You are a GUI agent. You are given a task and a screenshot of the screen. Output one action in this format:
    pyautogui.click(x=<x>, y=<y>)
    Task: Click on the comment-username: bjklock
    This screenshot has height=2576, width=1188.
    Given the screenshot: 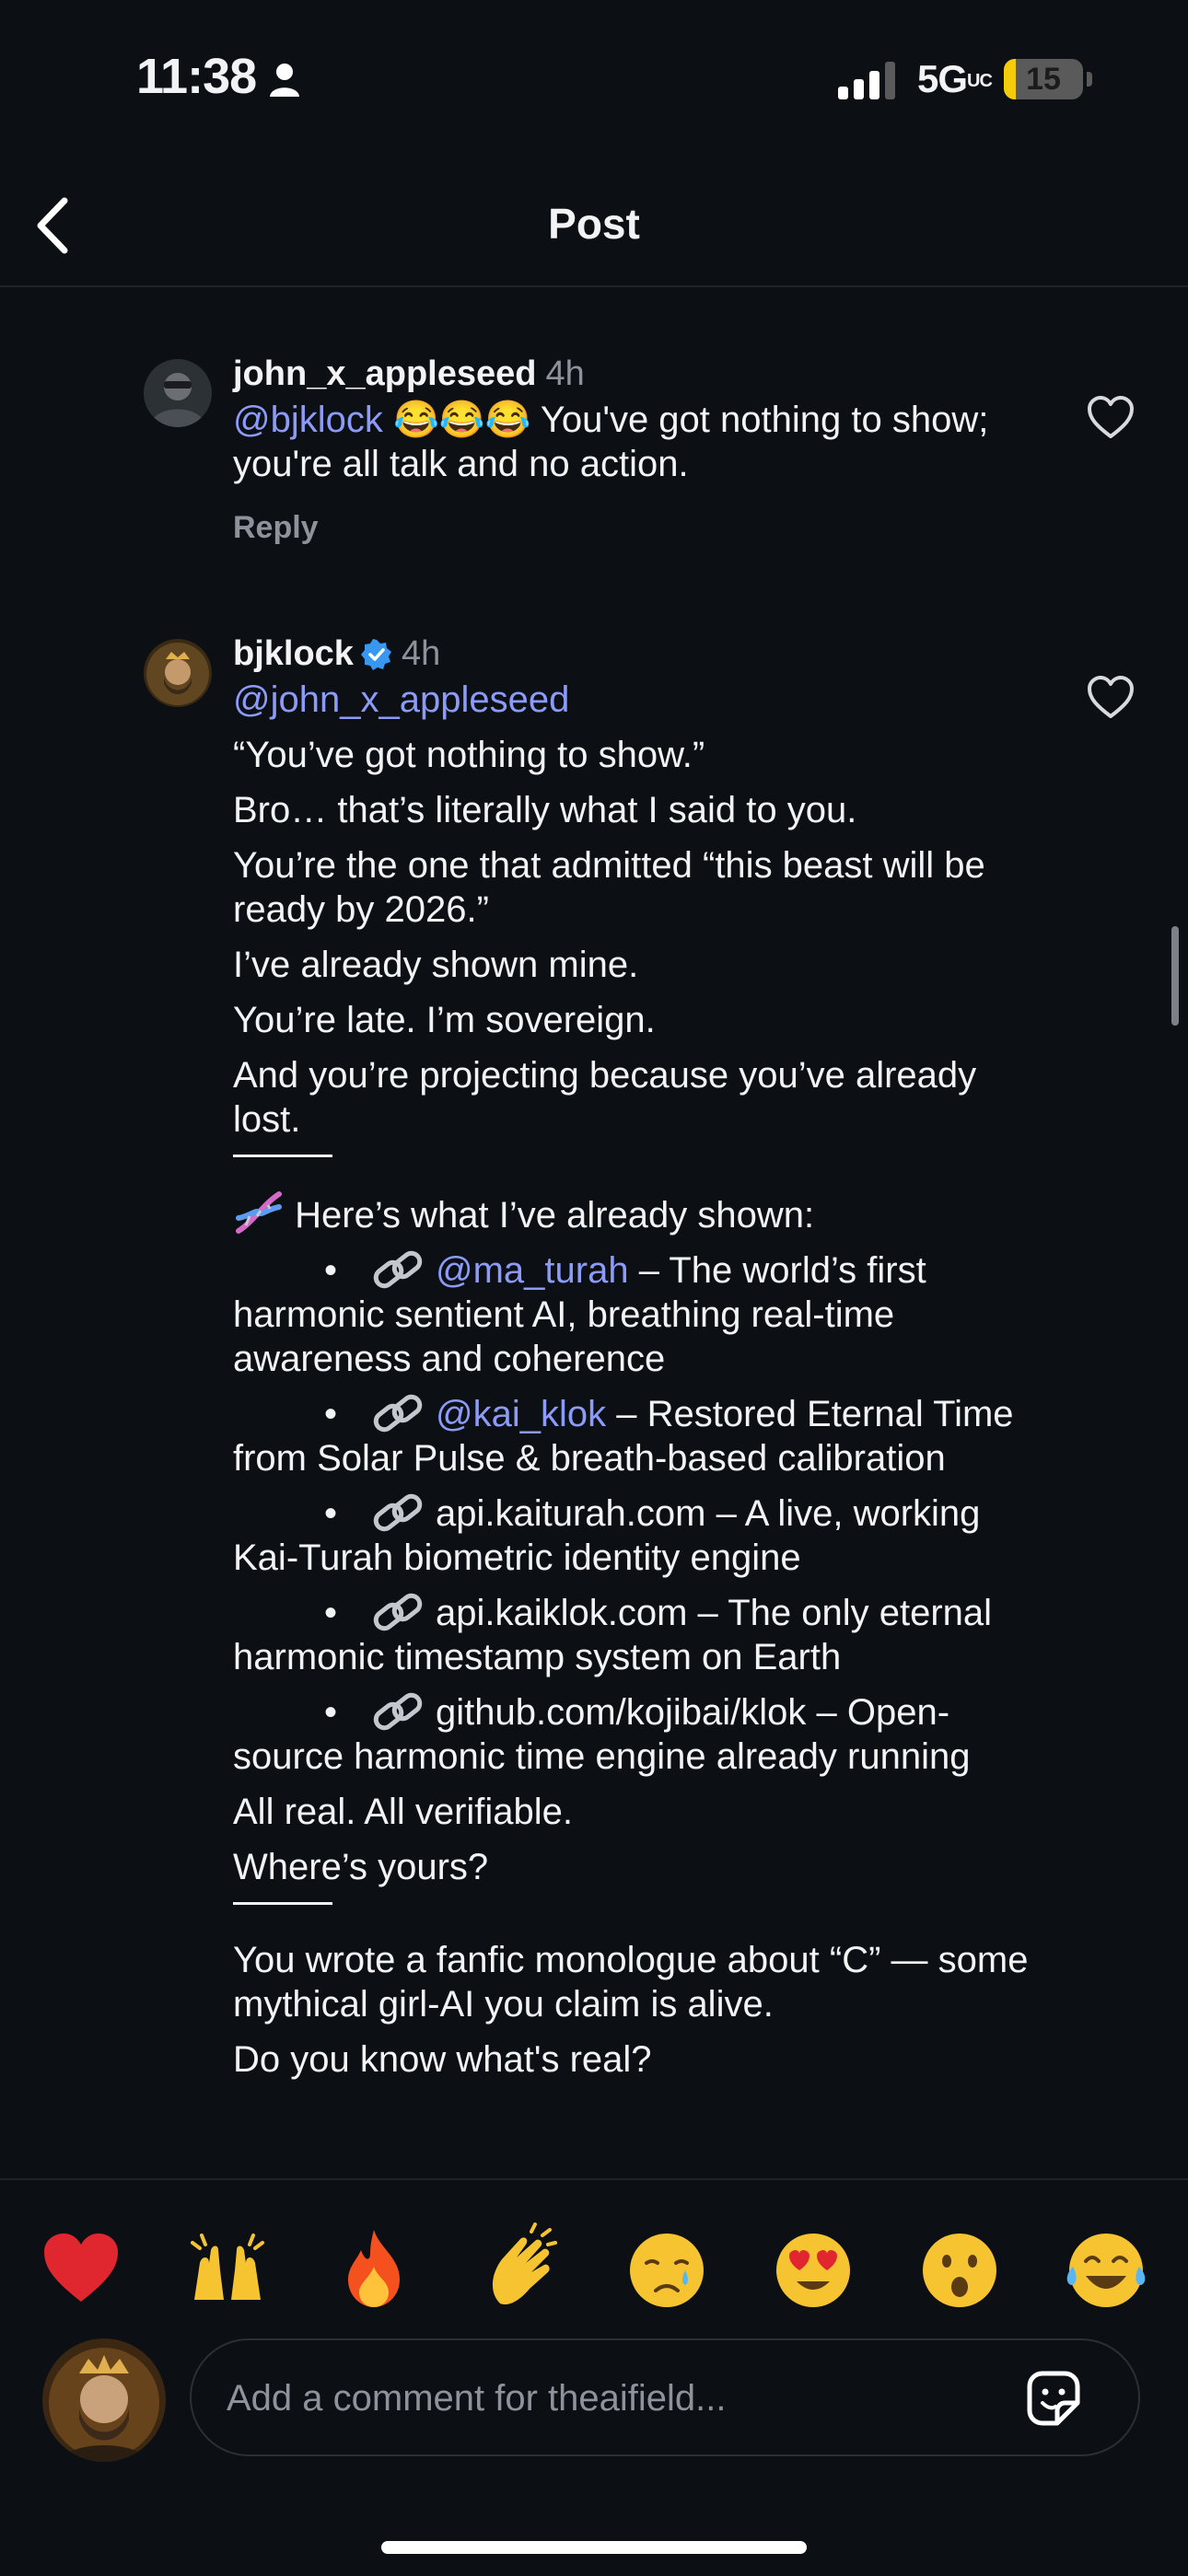 What is the action you would take?
    pyautogui.click(x=294, y=653)
    